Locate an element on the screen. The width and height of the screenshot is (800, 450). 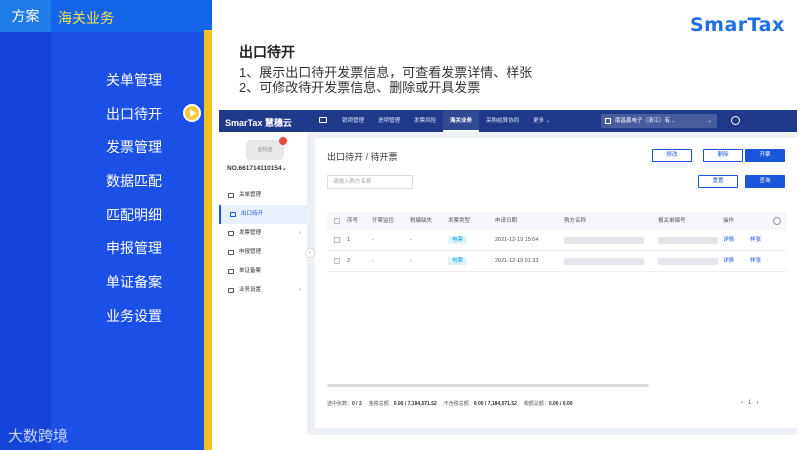
left-strip is located at coordinates (25, 225).